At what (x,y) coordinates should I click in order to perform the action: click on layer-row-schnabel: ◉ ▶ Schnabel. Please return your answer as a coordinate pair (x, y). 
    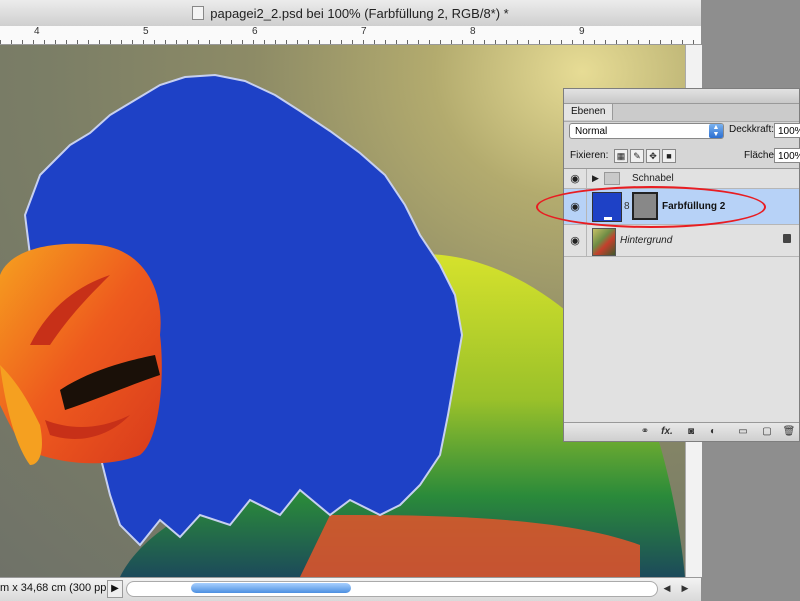
    Looking at the image, I should click on (681, 179).